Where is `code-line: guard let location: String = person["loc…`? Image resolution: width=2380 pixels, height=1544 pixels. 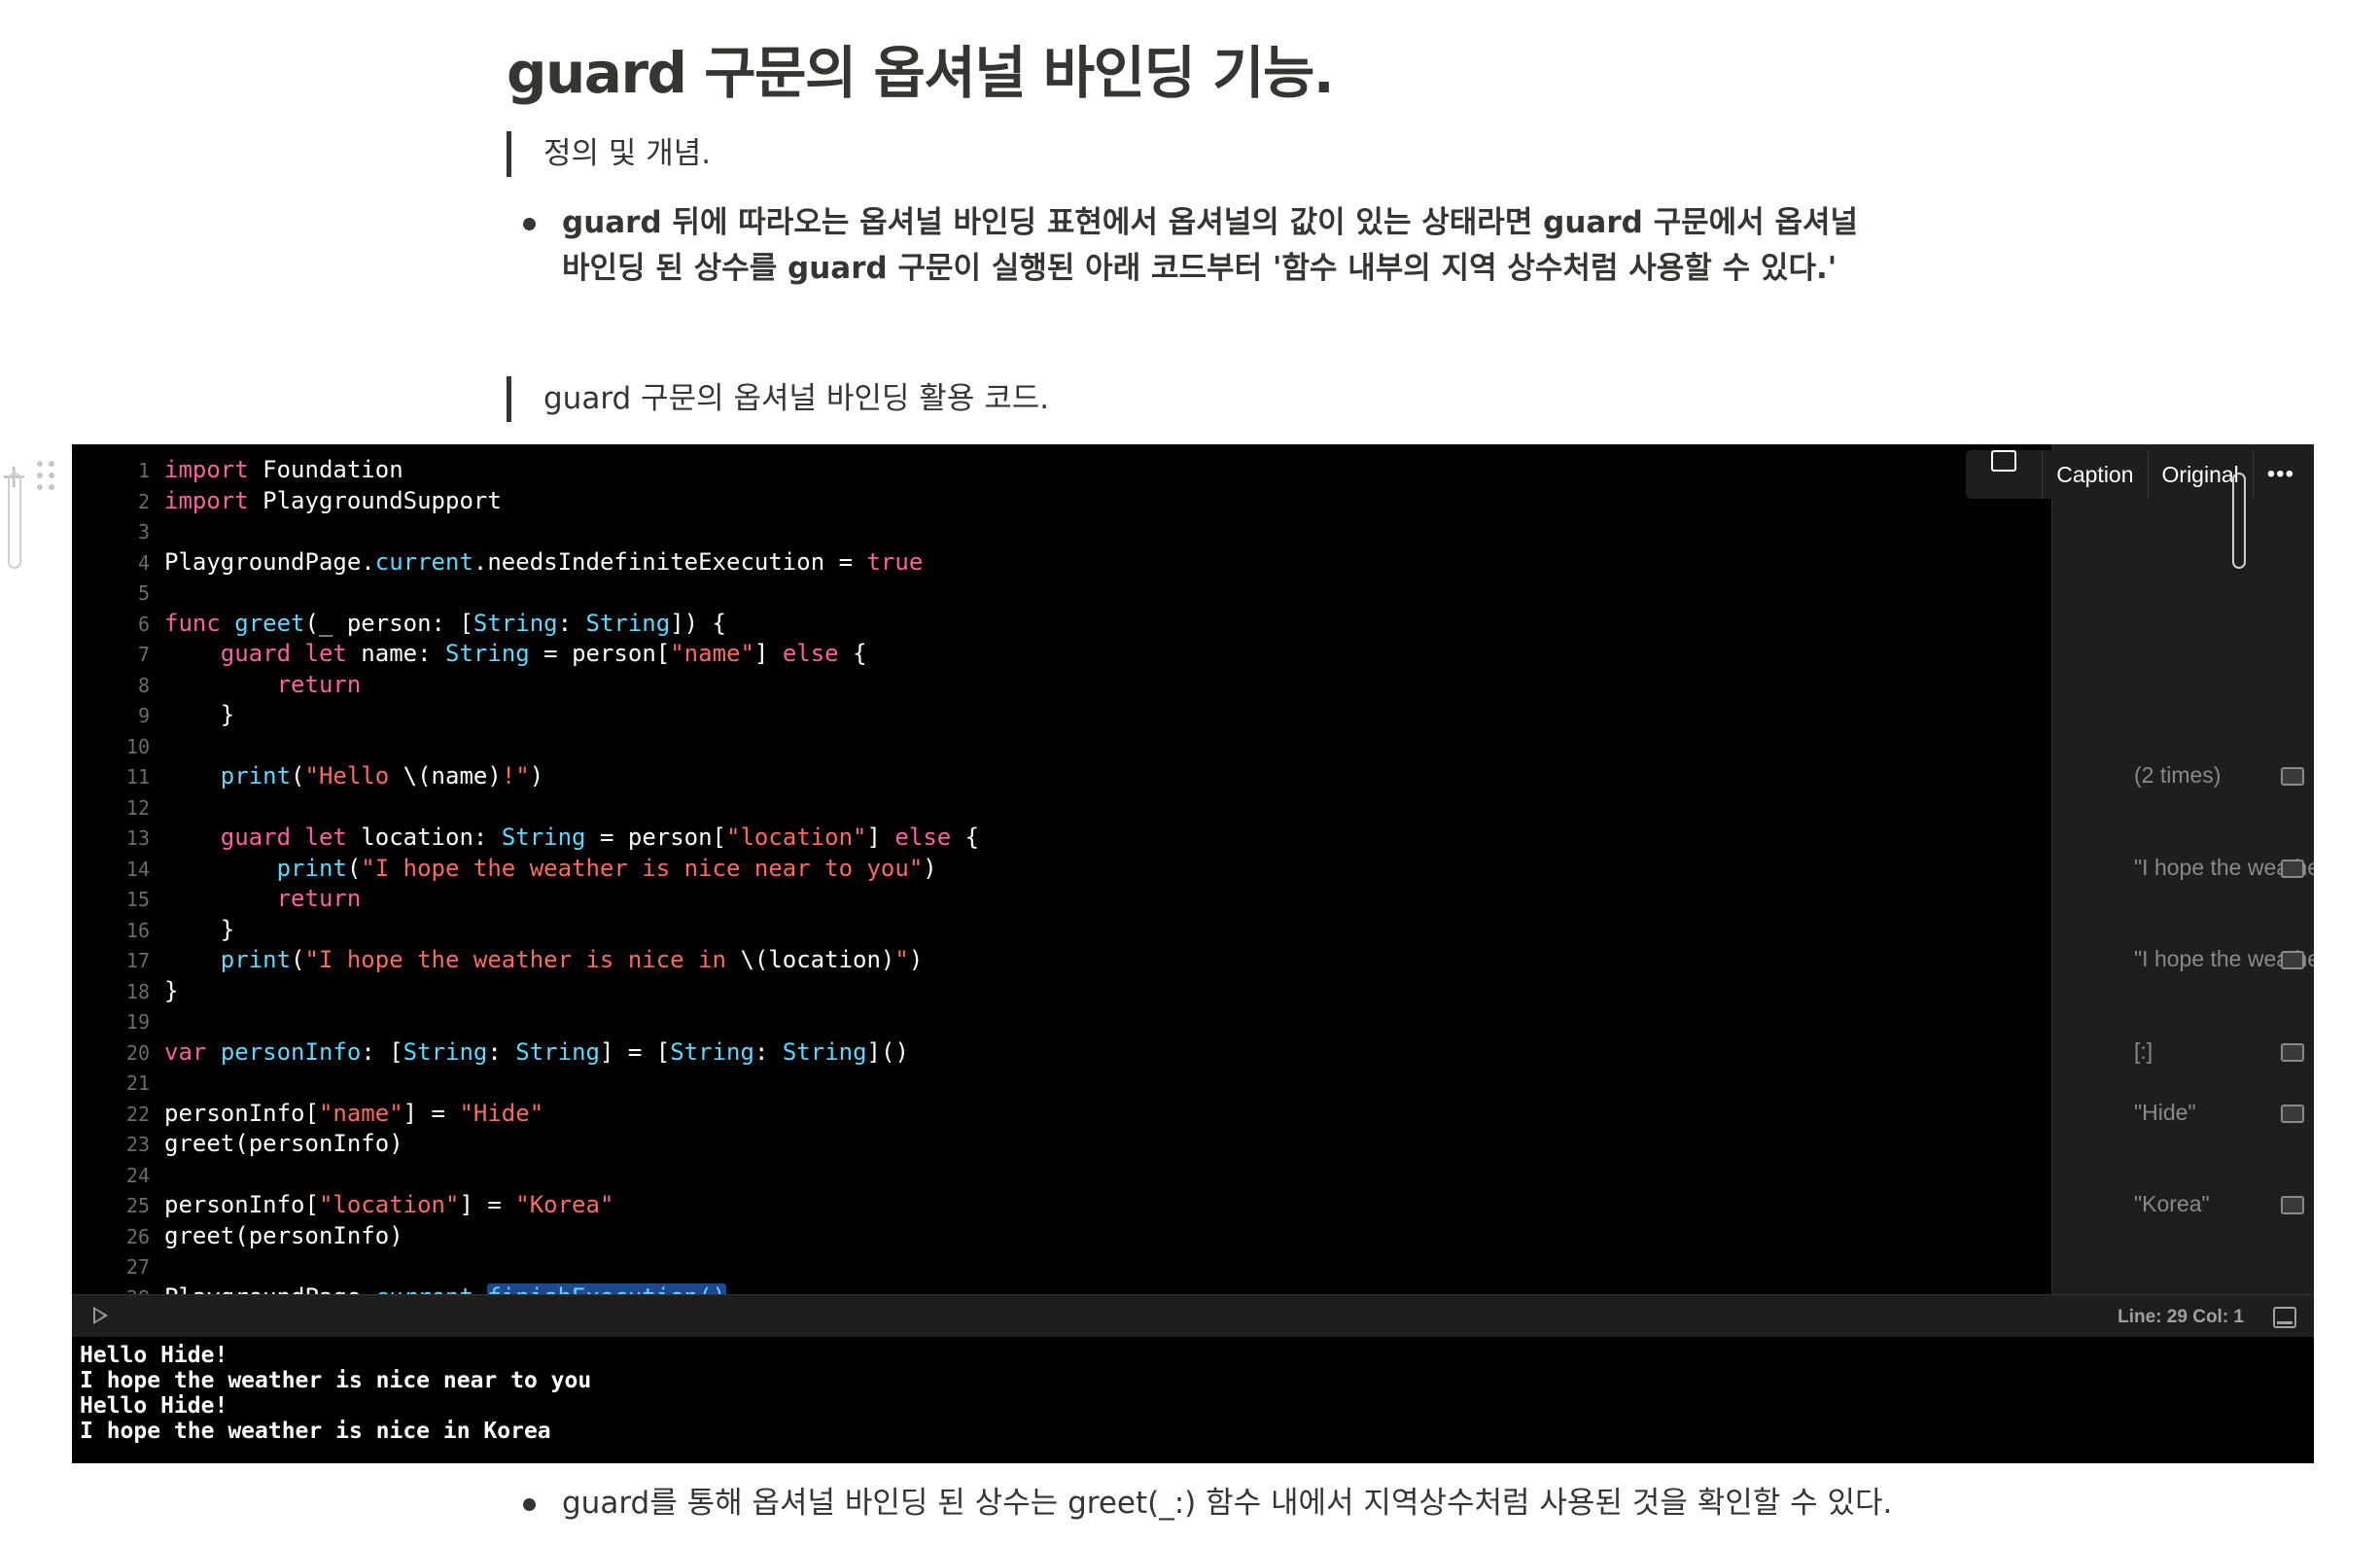 code-line: guard let location: String = person["loc… is located at coordinates (571, 837).